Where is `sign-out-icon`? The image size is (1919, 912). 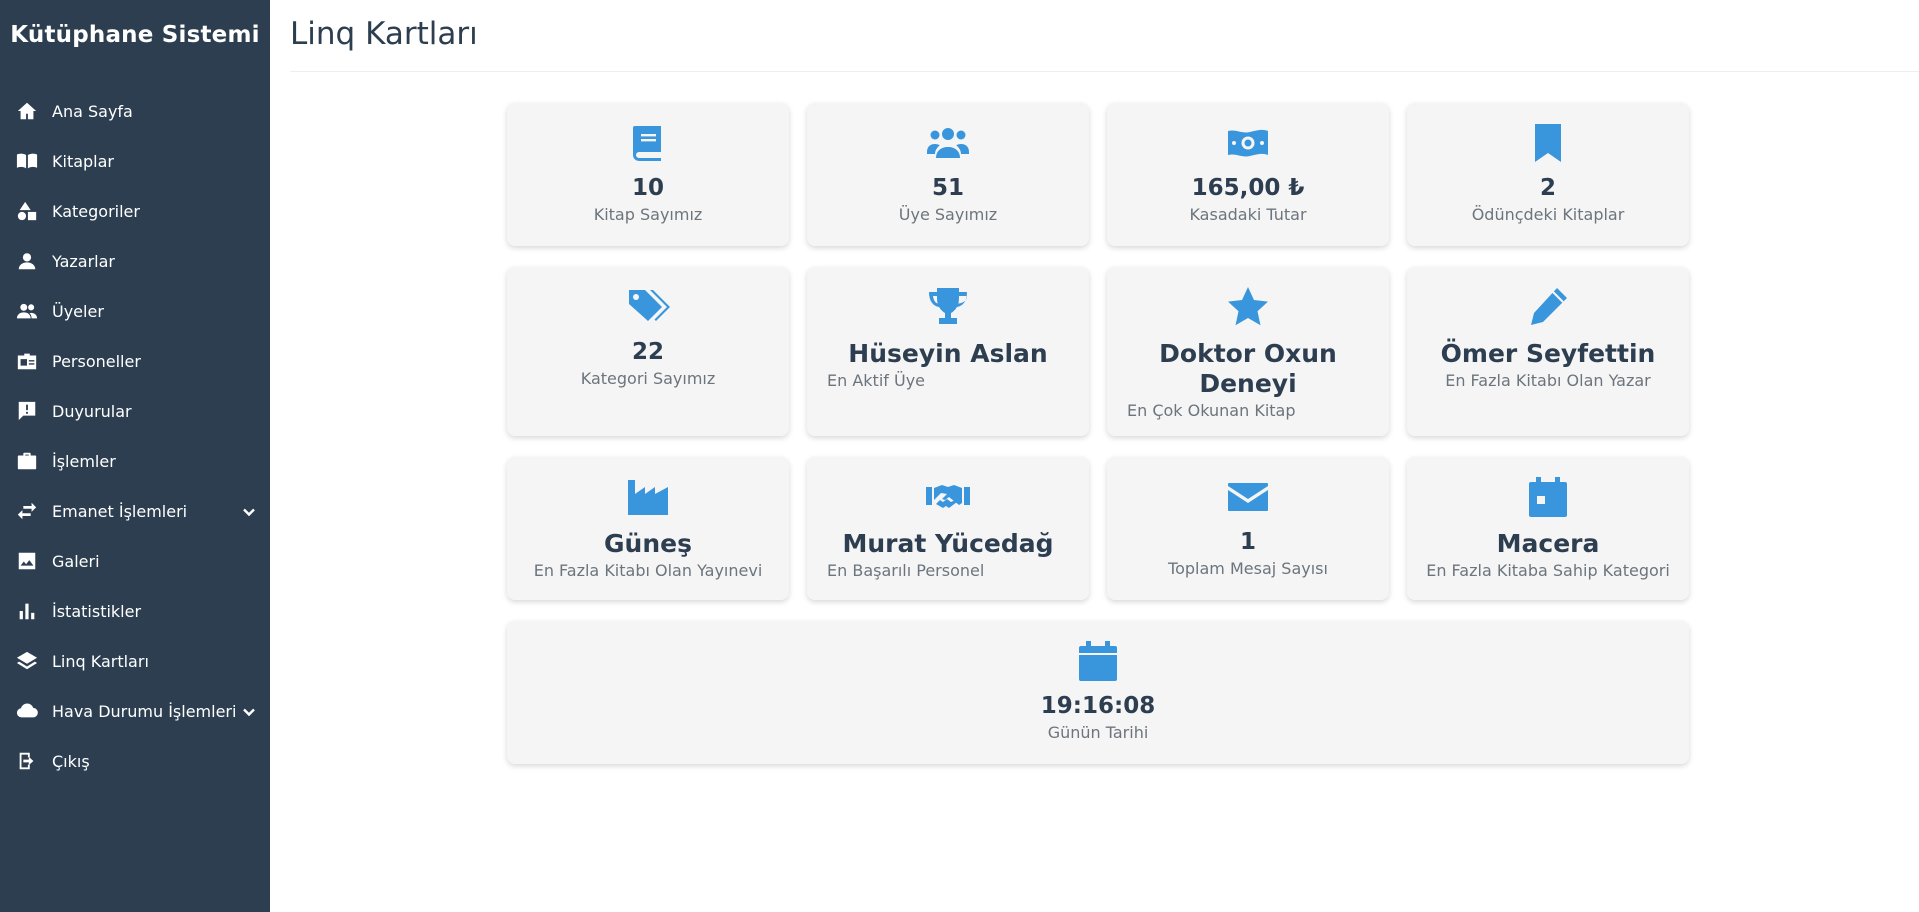 sign-out-icon is located at coordinates (27, 761).